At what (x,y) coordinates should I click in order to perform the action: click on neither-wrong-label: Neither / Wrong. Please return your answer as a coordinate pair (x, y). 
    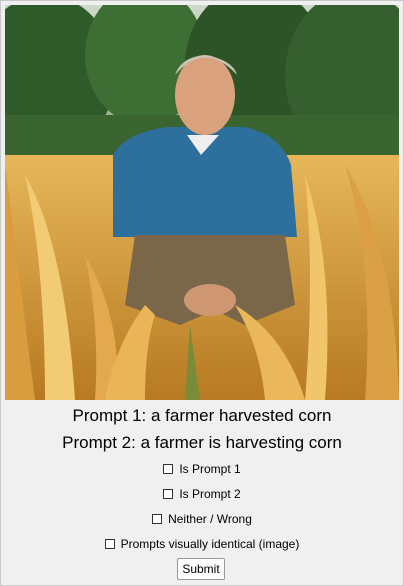
    Looking at the image, I should click on (210, 519).